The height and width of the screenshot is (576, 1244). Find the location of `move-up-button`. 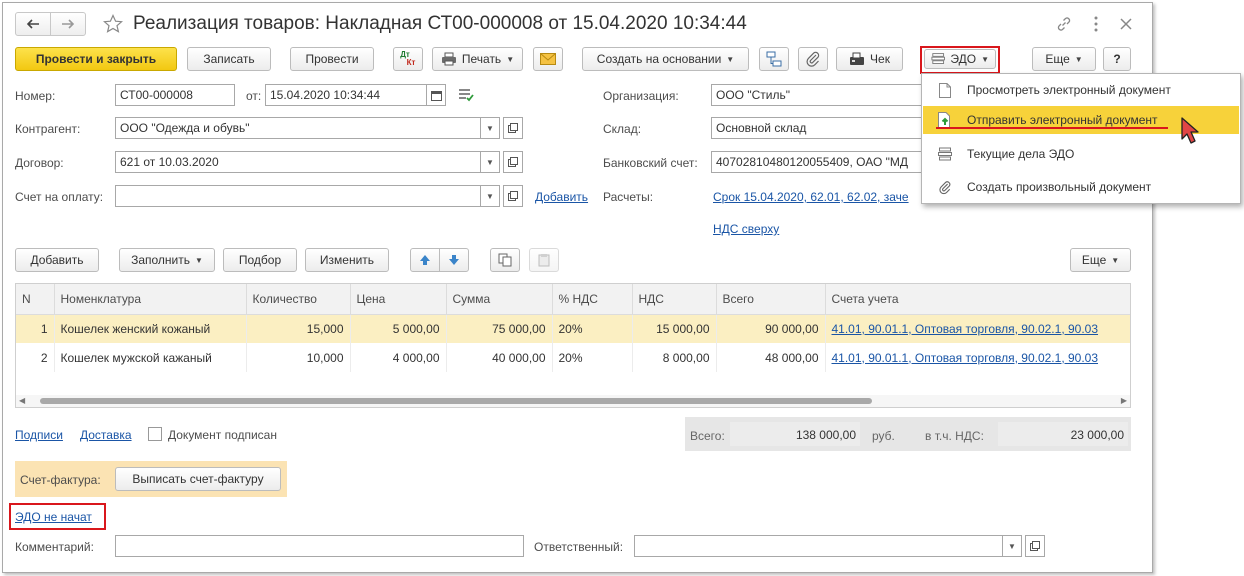

move-up-button is located at coordinates (425, 260).